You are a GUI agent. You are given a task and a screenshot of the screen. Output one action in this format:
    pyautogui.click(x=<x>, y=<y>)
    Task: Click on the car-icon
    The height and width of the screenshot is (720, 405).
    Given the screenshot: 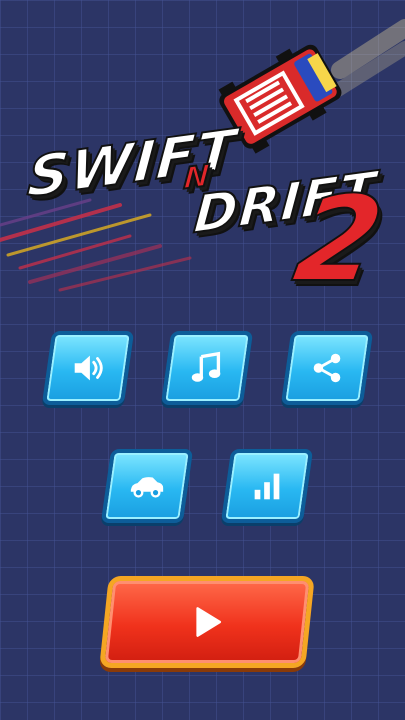 What is the action you would take?
    pyautogui.click(x=147, y=487)
    